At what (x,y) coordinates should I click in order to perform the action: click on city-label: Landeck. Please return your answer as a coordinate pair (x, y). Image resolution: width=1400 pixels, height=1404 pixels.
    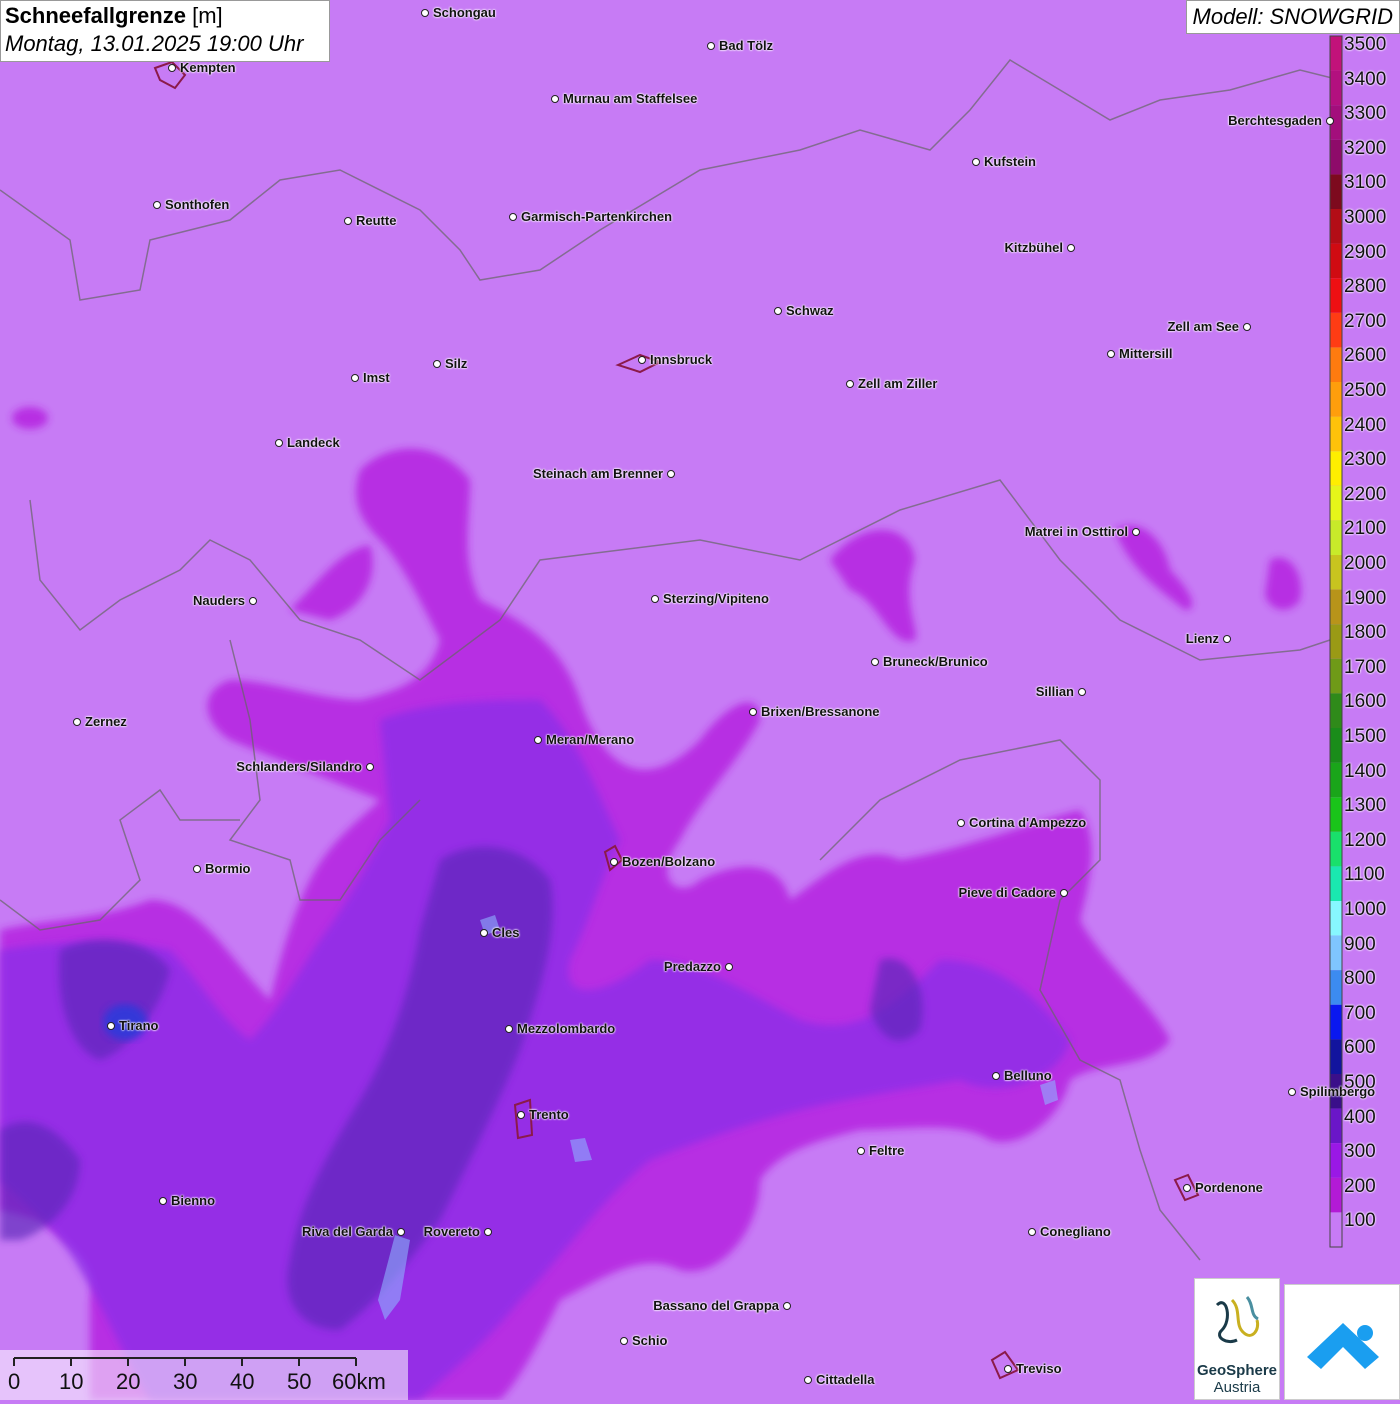
    Looking at the image, I should click on (313, 442).